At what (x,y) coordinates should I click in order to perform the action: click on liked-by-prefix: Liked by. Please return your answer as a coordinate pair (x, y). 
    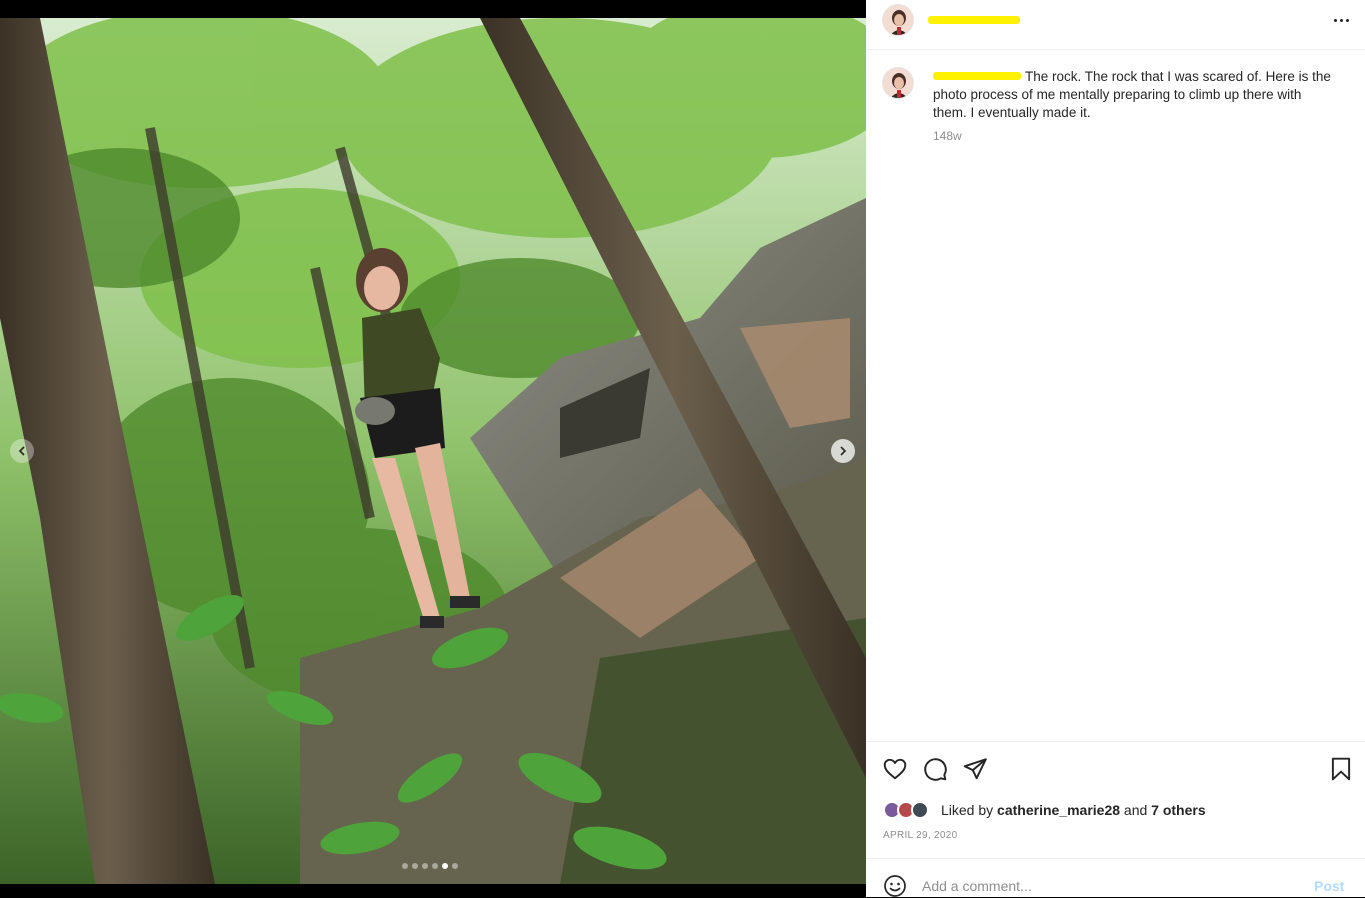
    Looking at the image, I should click on (967, 810).